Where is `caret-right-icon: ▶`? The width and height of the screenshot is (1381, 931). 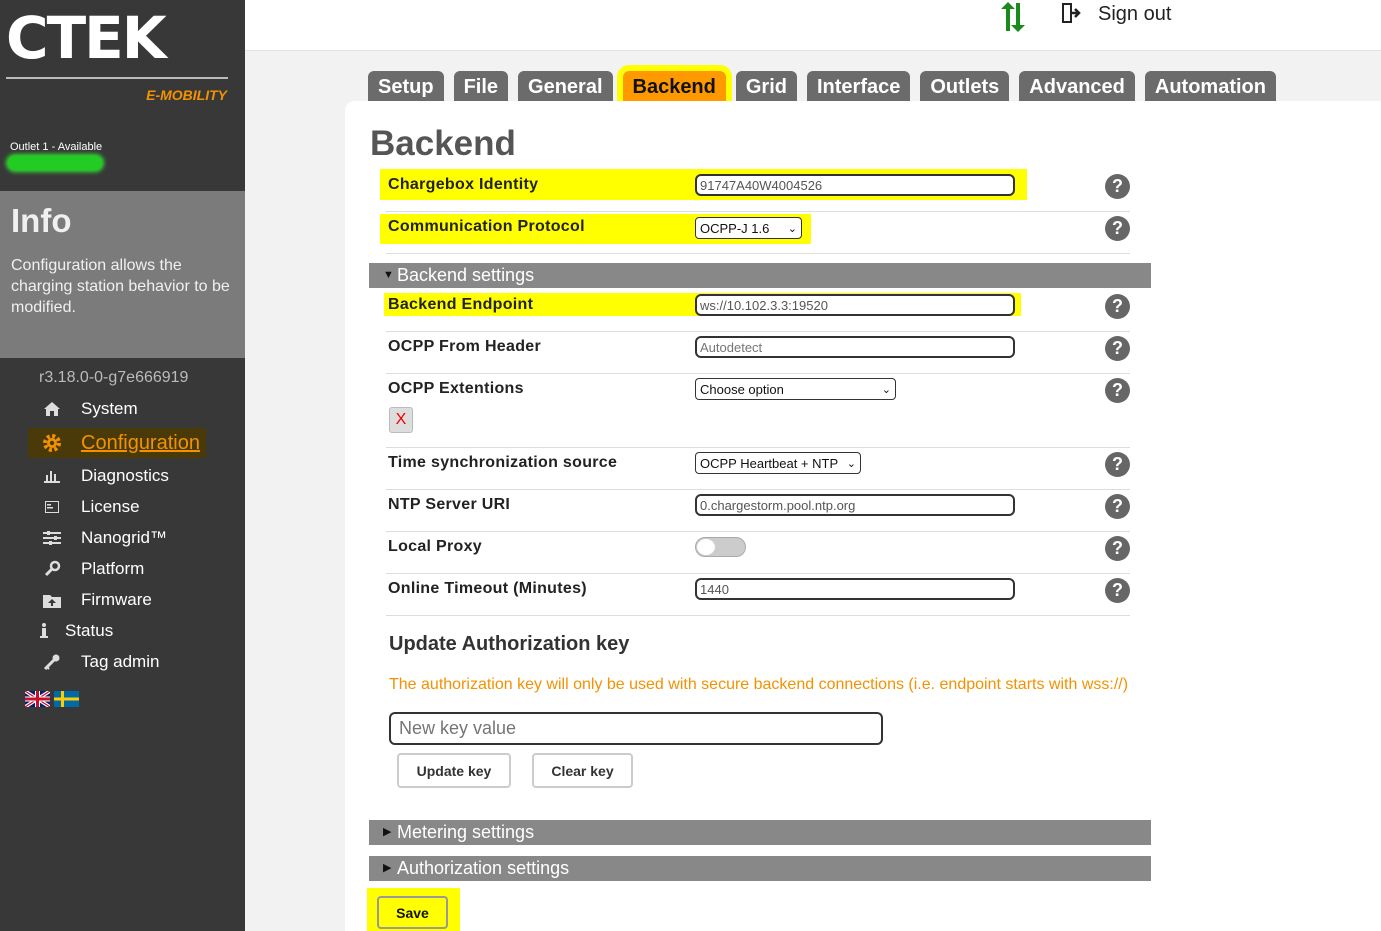
caret-right-icon: ▶ is located at coordinates (387, 832).